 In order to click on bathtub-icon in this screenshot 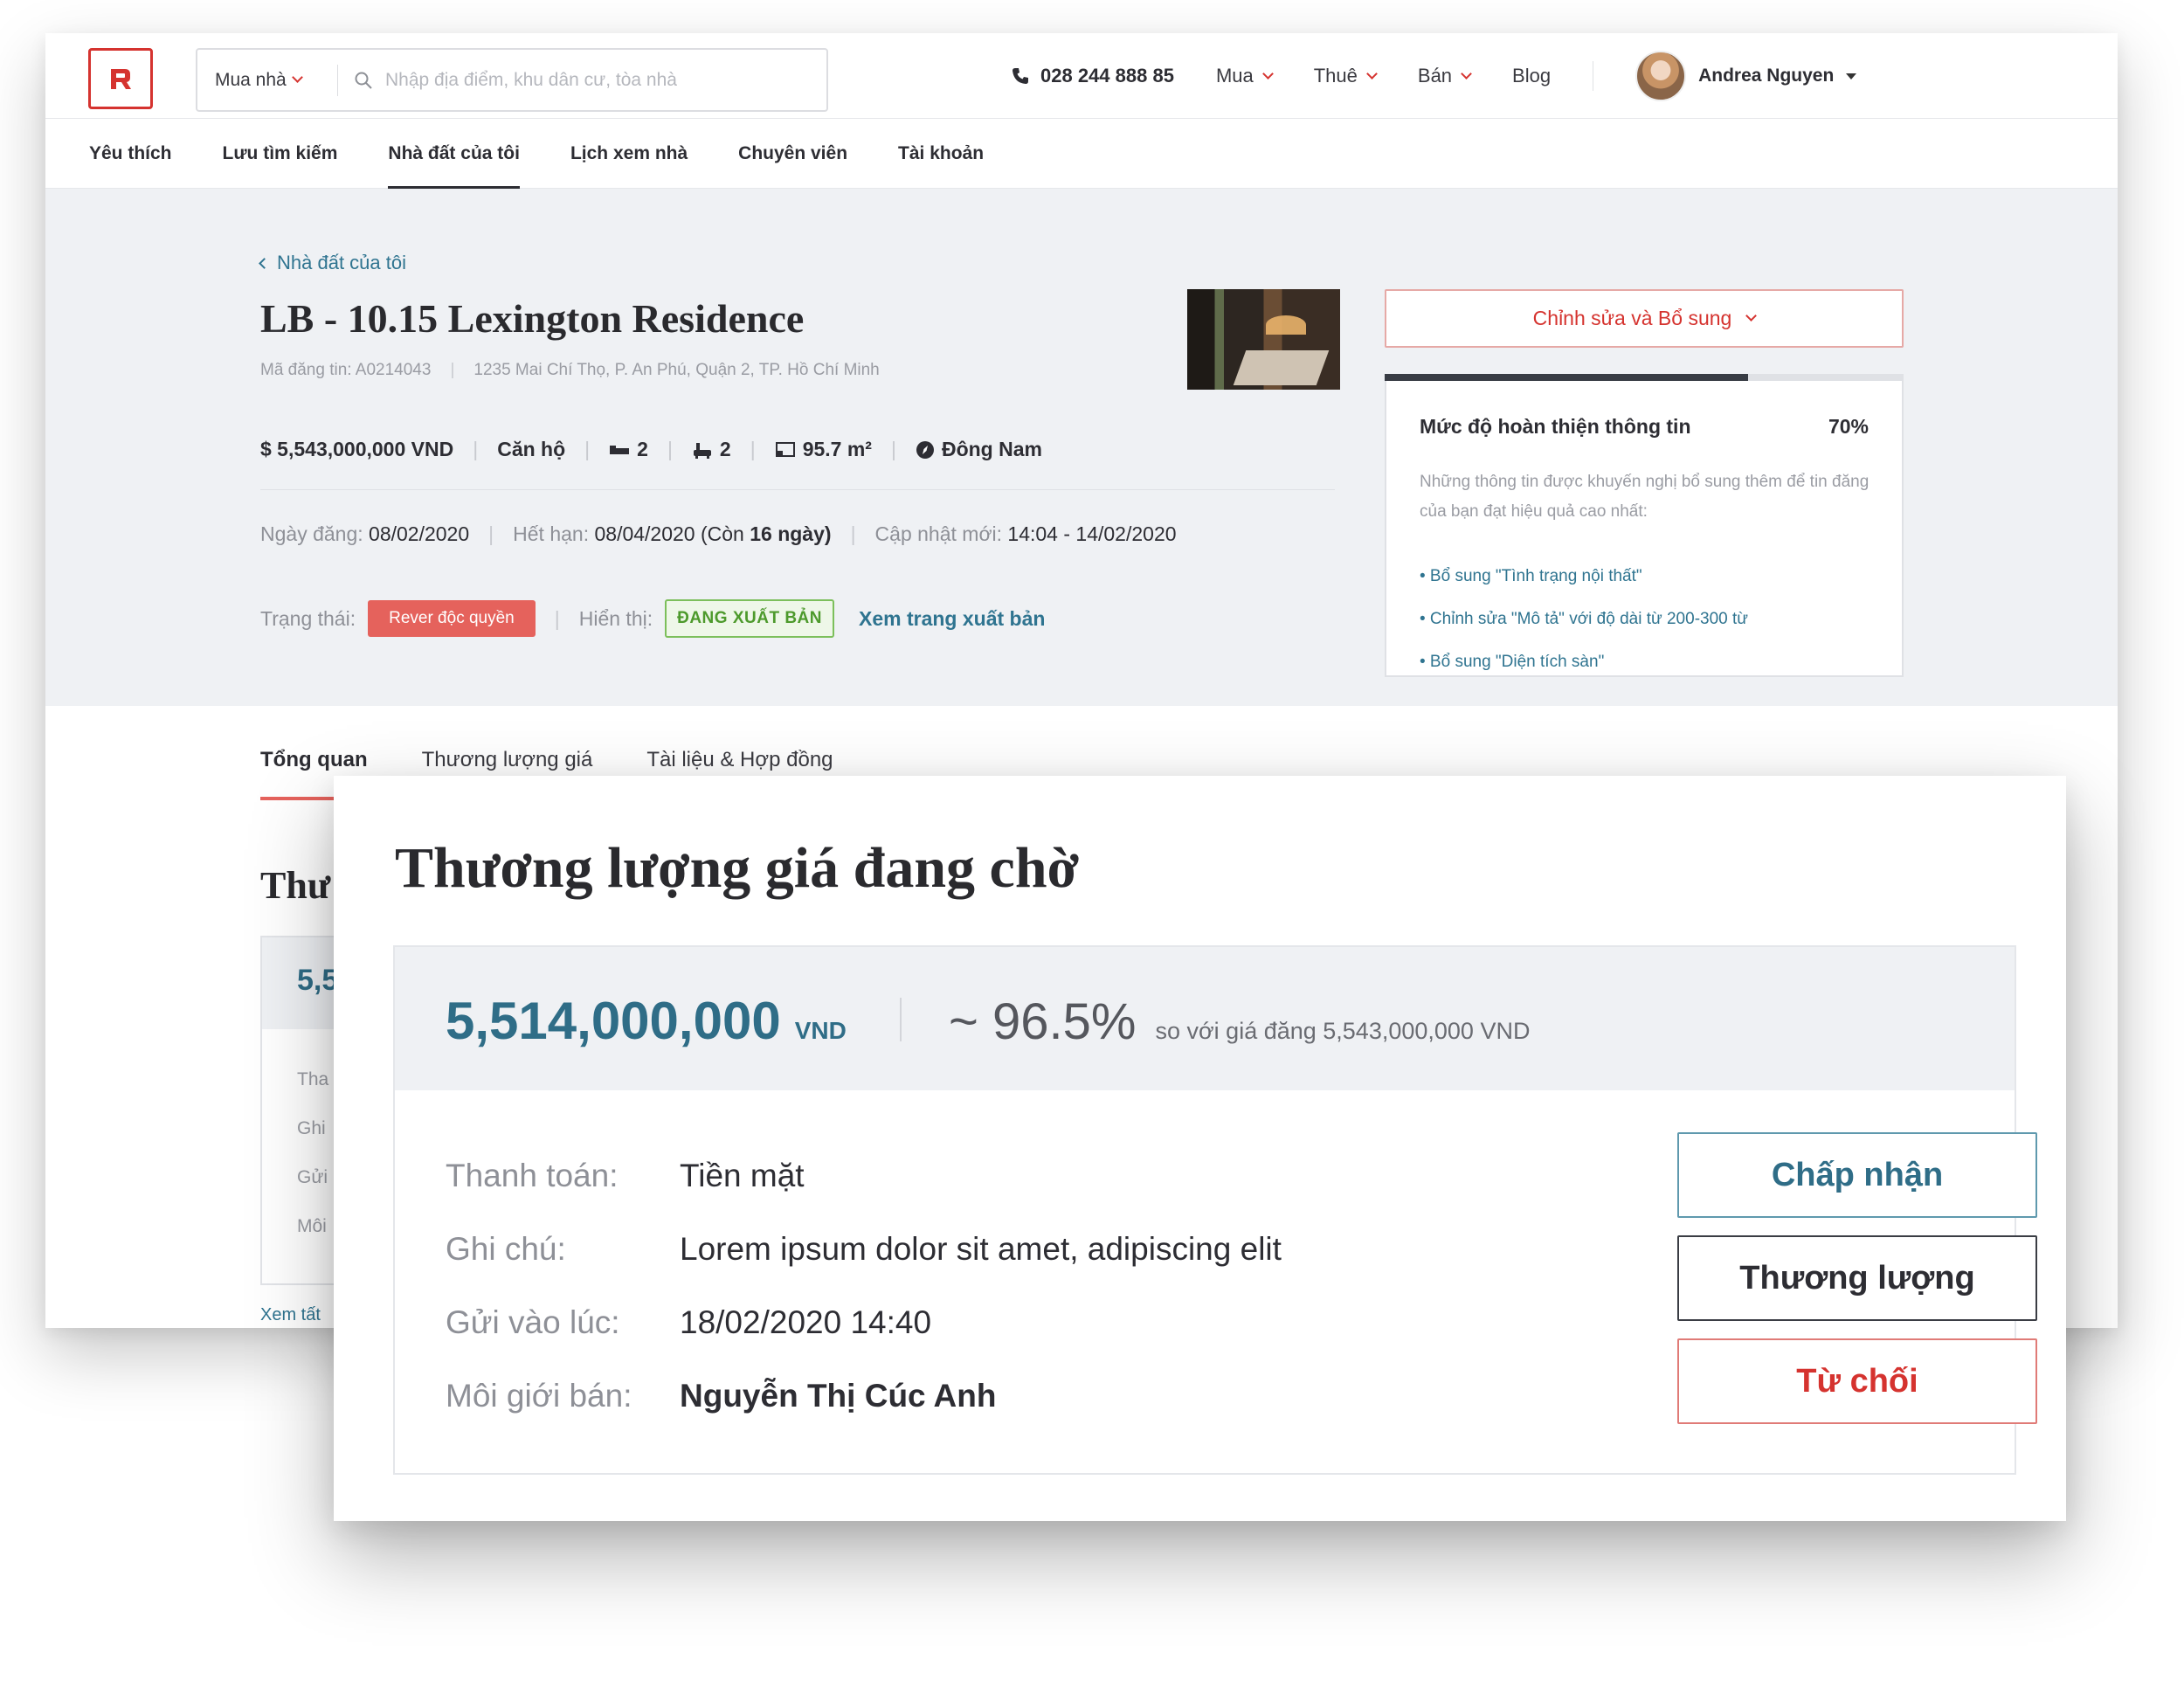, I will do `click(702, 451)`.